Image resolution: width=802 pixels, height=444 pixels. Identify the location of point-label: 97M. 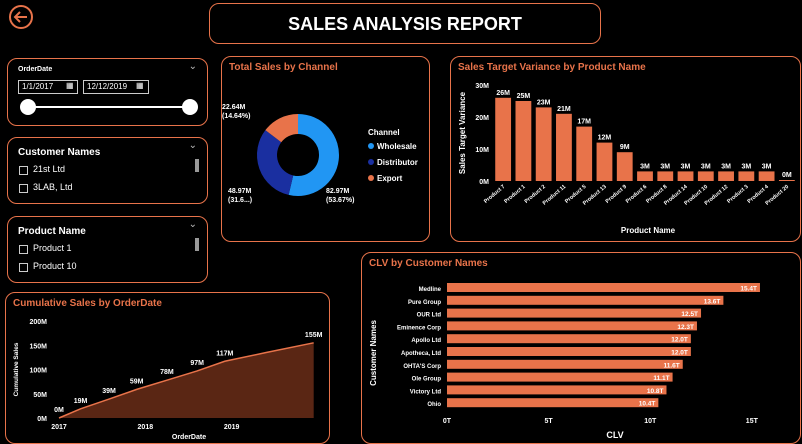
(197, 363).